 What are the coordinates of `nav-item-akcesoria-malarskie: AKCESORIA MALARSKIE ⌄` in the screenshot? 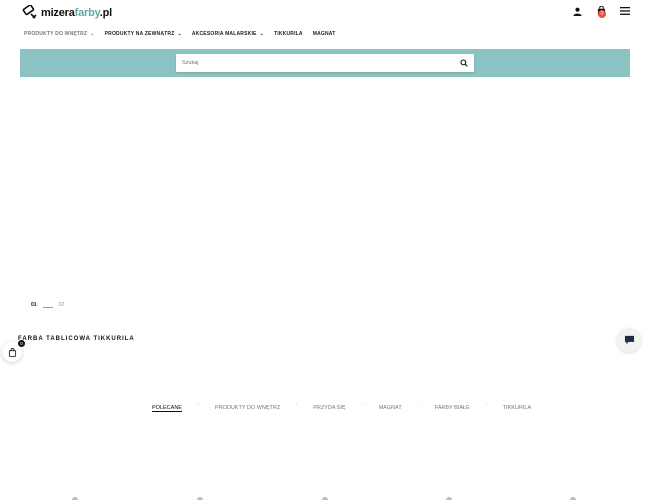 It's located at (228, 34).